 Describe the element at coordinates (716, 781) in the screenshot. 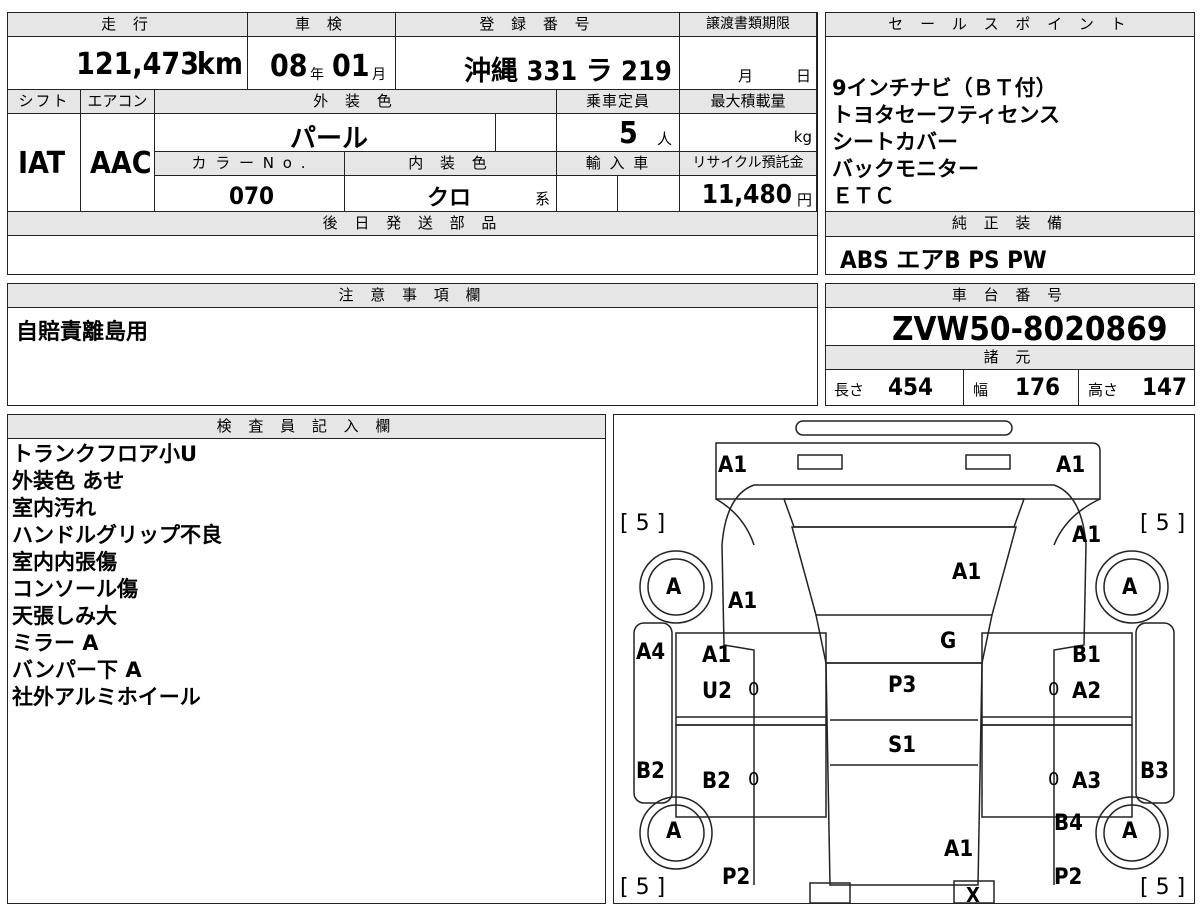

I see `left-front-door-label: B2` at that location.